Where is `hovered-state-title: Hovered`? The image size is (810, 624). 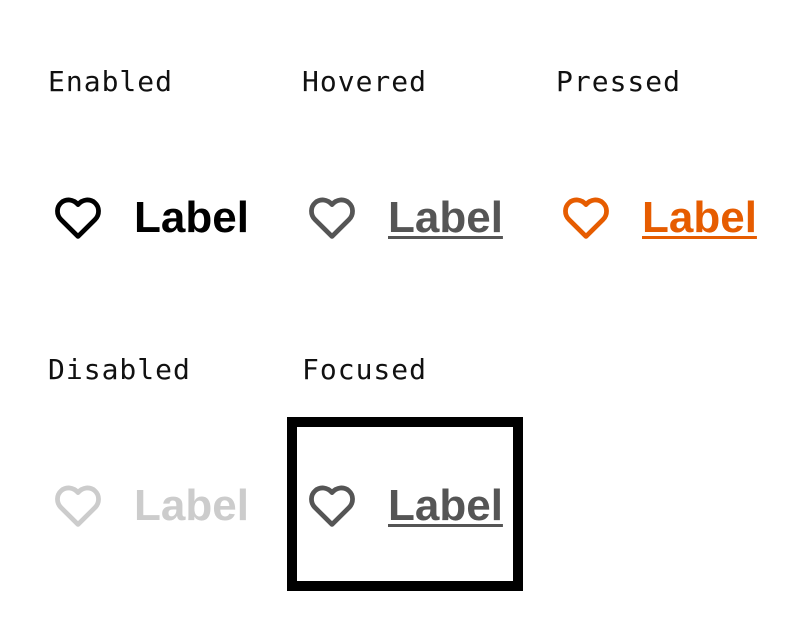
hovered-state-title: Hovered is located at coordinates (365, 81).